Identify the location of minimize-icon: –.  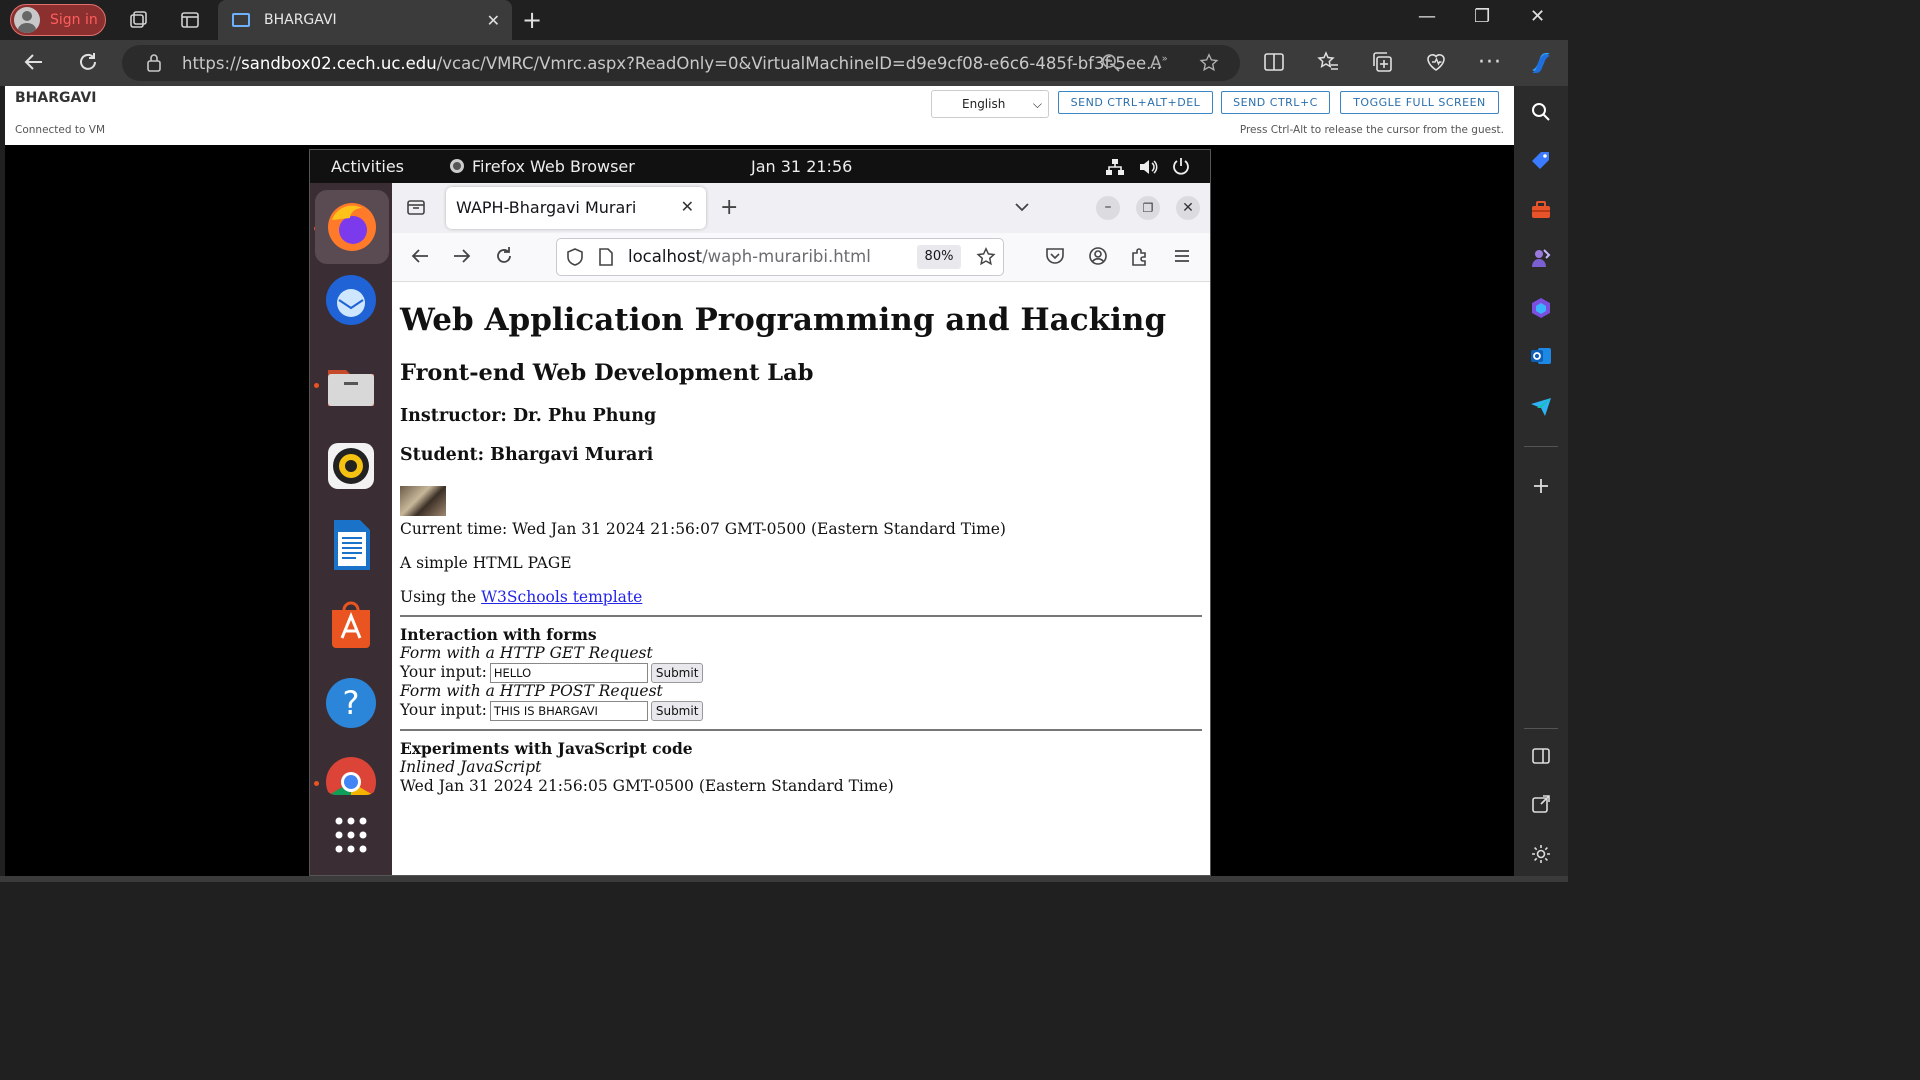
(1108, 208).